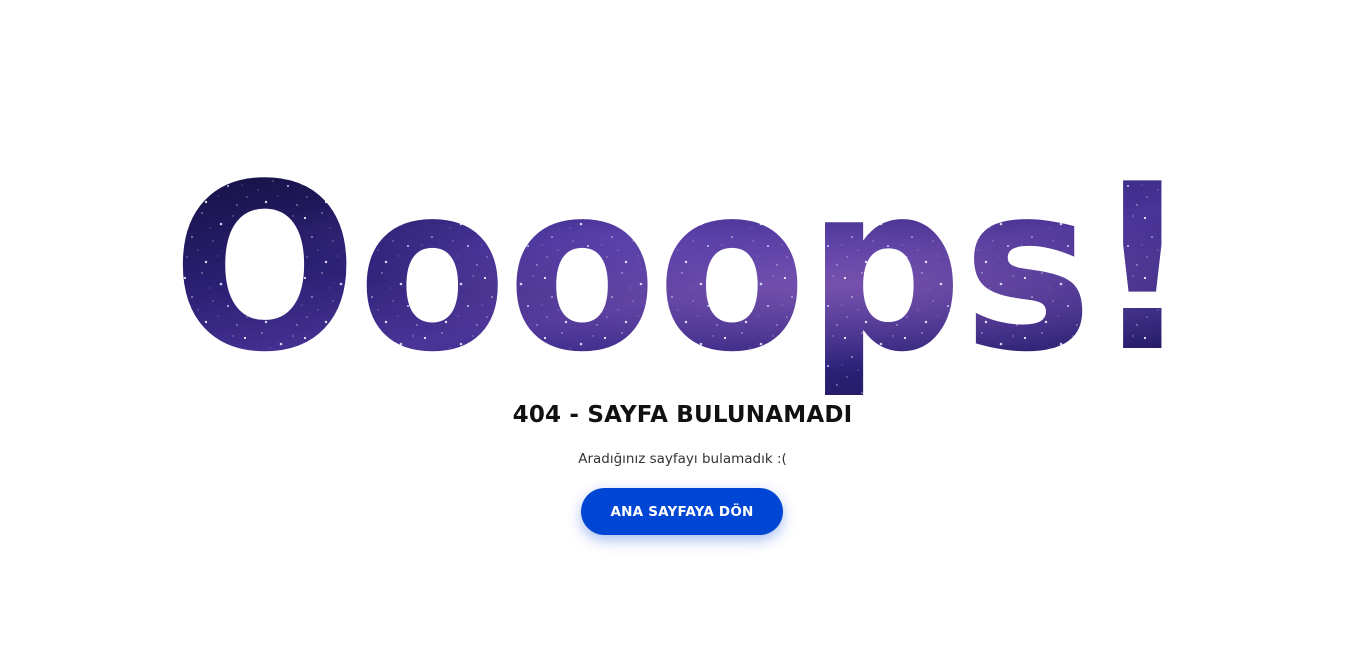 The height and width of the screenshot is (655, 1365). I want to click on error-message: Aradığınız sayfayı bulamadık :(, so click(682, 459).